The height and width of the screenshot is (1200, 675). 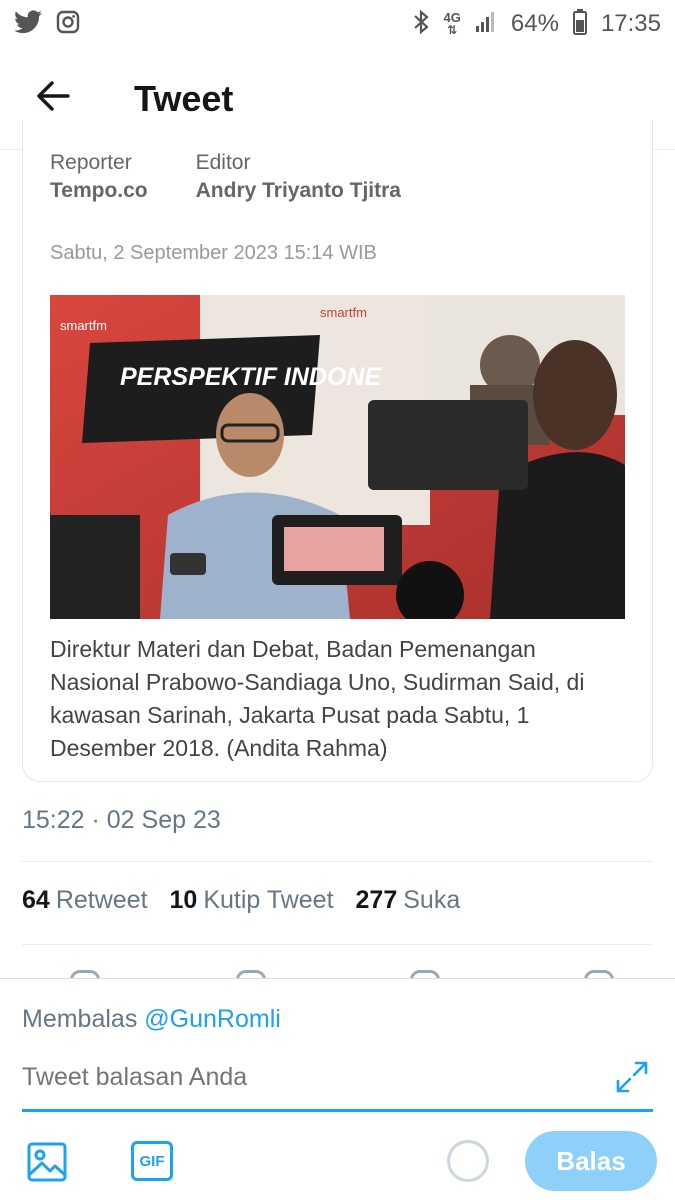 I want to click on retweets-label: Retweet, so click(x=101, y=900).